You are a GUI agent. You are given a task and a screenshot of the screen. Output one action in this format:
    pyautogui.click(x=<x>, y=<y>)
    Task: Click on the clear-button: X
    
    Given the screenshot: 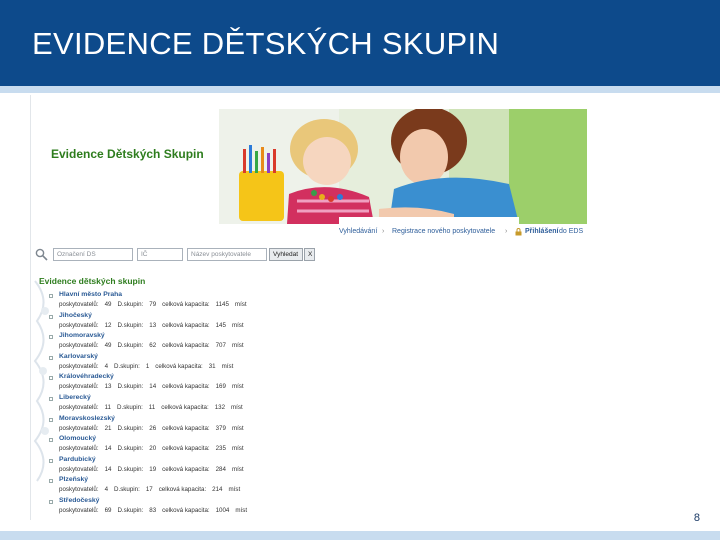 What is the action you would take?
    pyautogui.click(x=309, y=254)
    